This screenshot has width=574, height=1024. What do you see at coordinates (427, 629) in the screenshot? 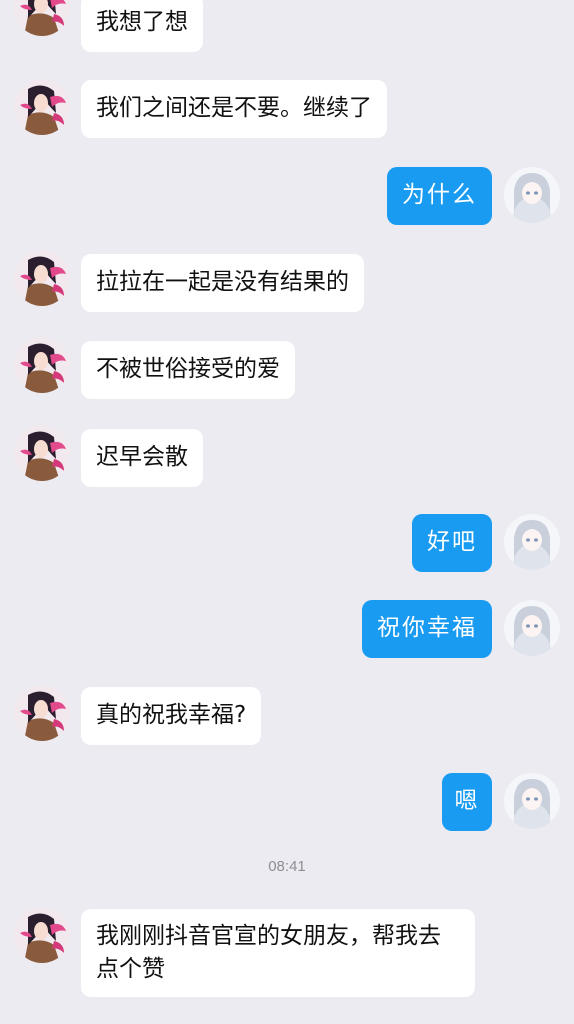
I see `outgoing-message-bubble: 祝你幸福` at bounding box center [427, 629].